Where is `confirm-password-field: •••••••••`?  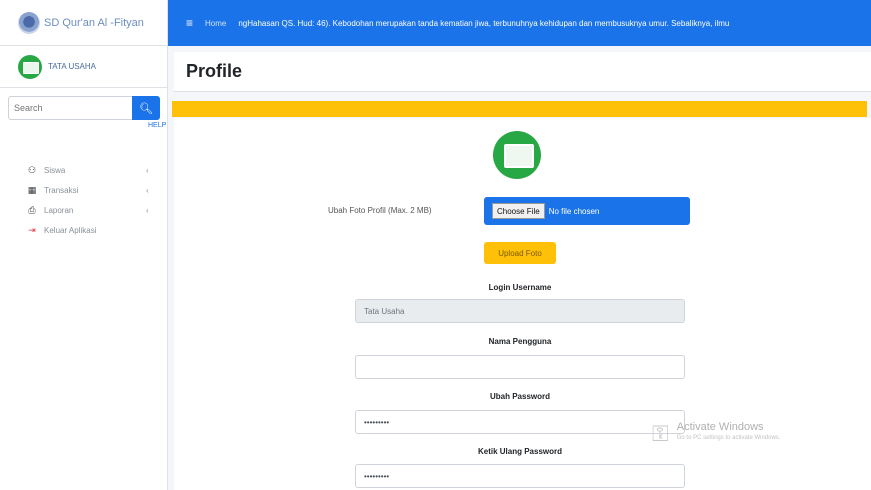 confirm-password-field: ••••••••• is located at coordinates (520, 476).